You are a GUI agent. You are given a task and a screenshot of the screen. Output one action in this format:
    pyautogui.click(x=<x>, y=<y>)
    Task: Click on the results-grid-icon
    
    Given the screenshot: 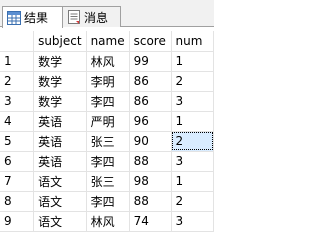 What is the action you would take?
    pyautogui.click(x=14, y=17)
    